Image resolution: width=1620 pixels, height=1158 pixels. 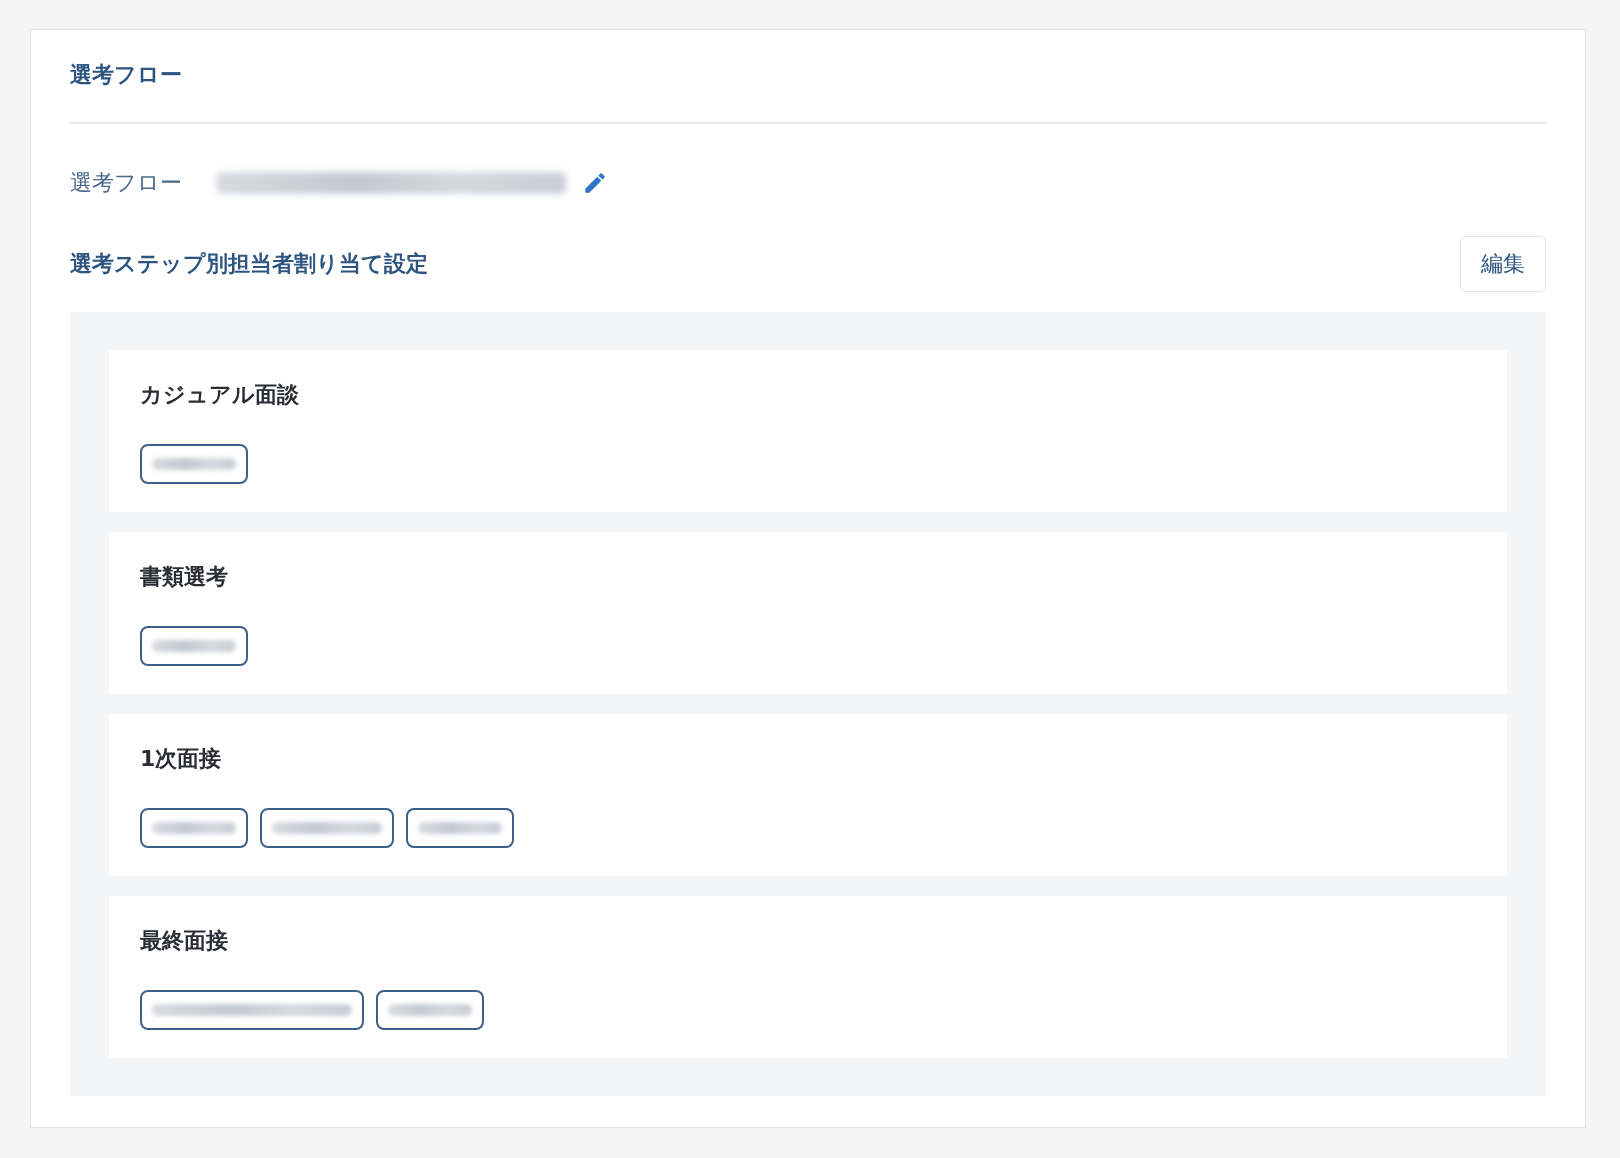 What do you see at coordinates (1503, 264) in the screenshot?
I see `edit-button: 編集` at bounding box center [1503, 264].